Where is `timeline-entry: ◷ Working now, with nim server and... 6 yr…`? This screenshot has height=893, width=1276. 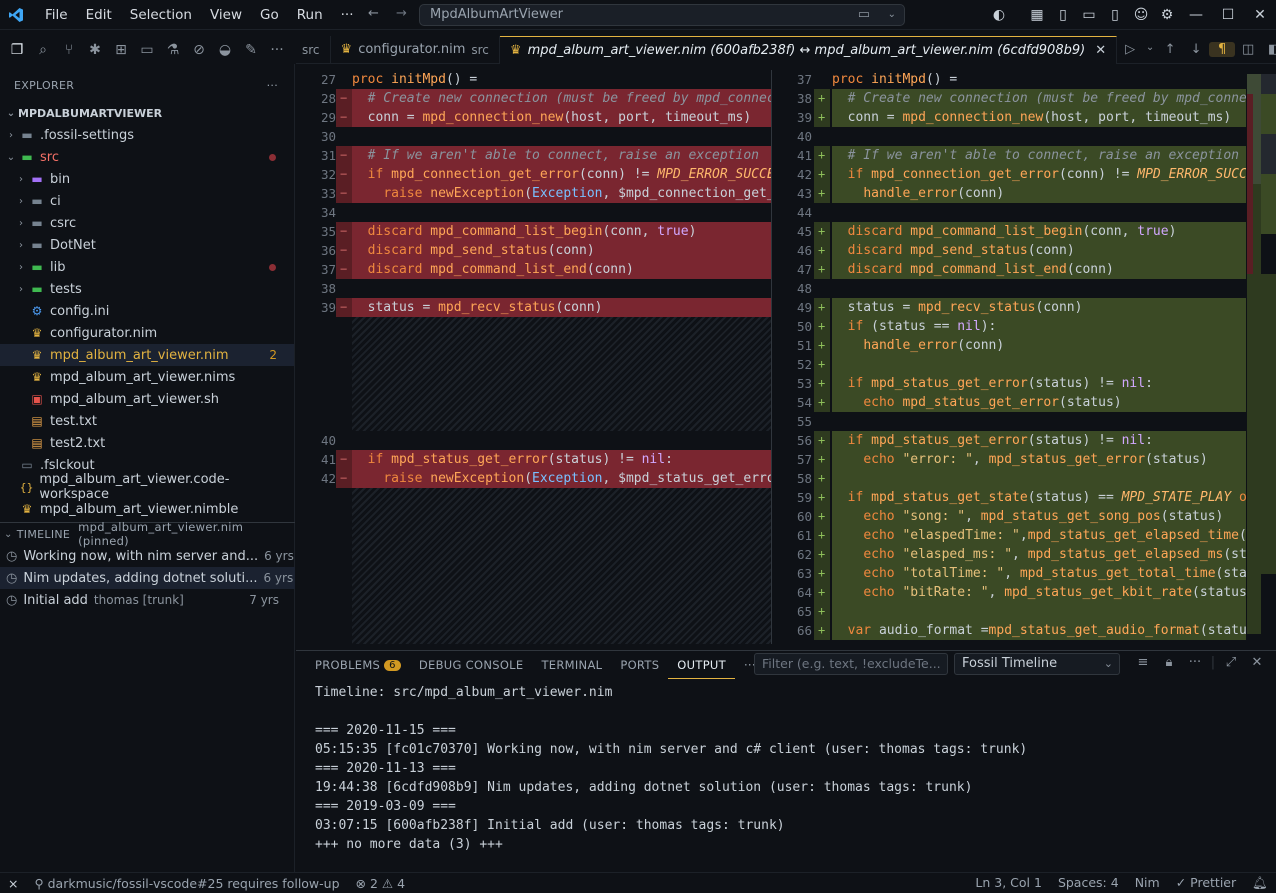
timeline-entry: ◷ Working now, with nim server and... 6 yr… is located at coordinates (147, 556).